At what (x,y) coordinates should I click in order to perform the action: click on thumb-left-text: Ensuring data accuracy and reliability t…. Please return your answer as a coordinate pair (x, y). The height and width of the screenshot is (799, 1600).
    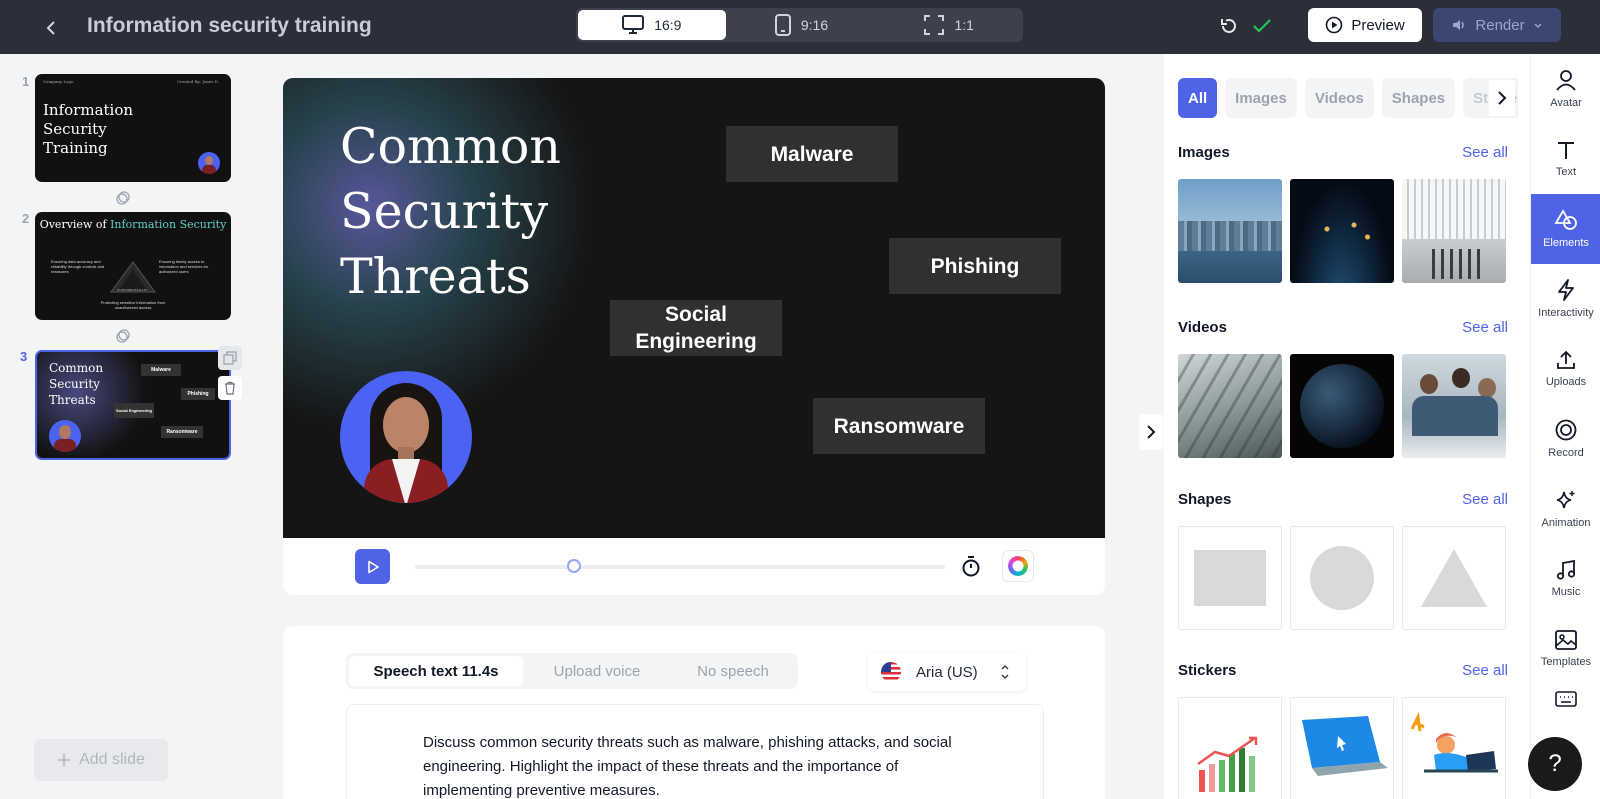
    Looking at the image, I should click on (78, 266).